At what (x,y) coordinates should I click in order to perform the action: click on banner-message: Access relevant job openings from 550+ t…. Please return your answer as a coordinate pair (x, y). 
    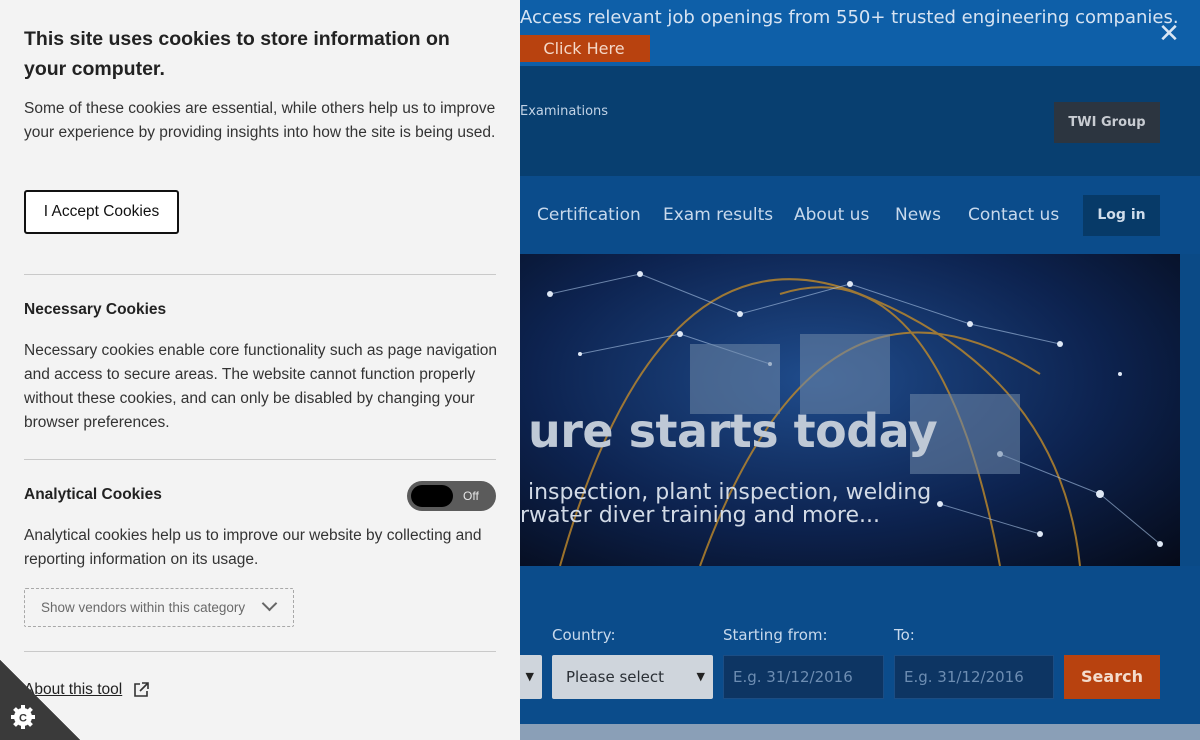
    Looking at the image, I should click on (849, 17).